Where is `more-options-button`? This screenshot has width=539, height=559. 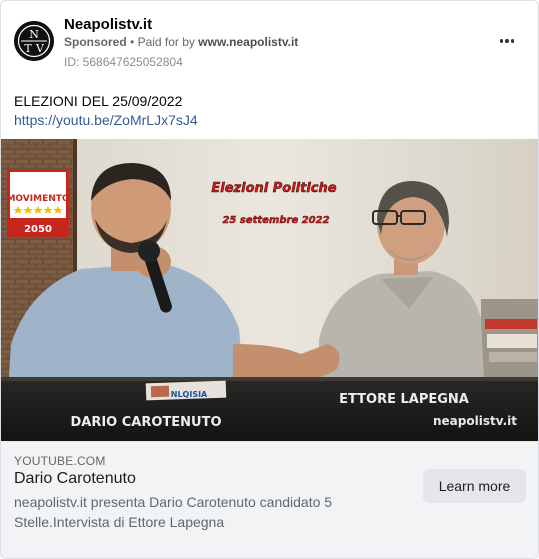 more-options-button is located at coordinates (507, 41).